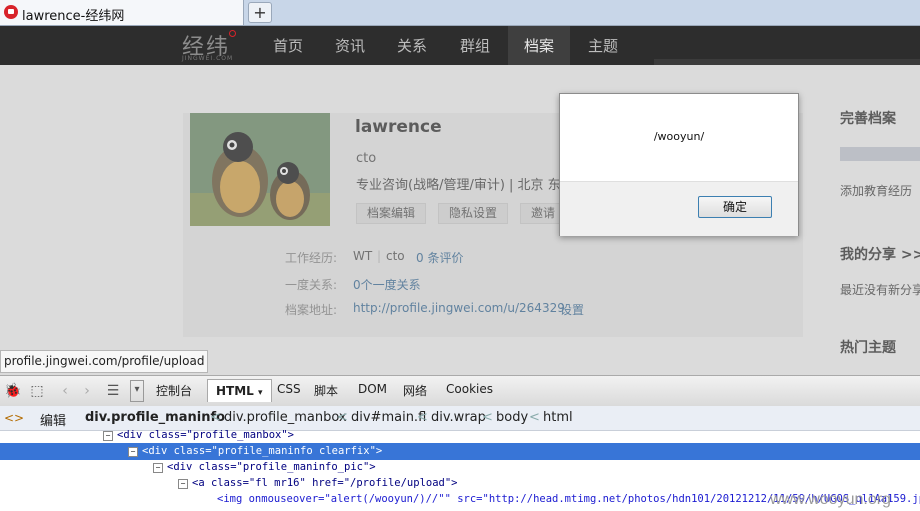  What do you see at coordinates (209, 45) in the screenshot?
I see `site-logo: 经纬 JINGWEI.COM` at bounding box center [209, 45].